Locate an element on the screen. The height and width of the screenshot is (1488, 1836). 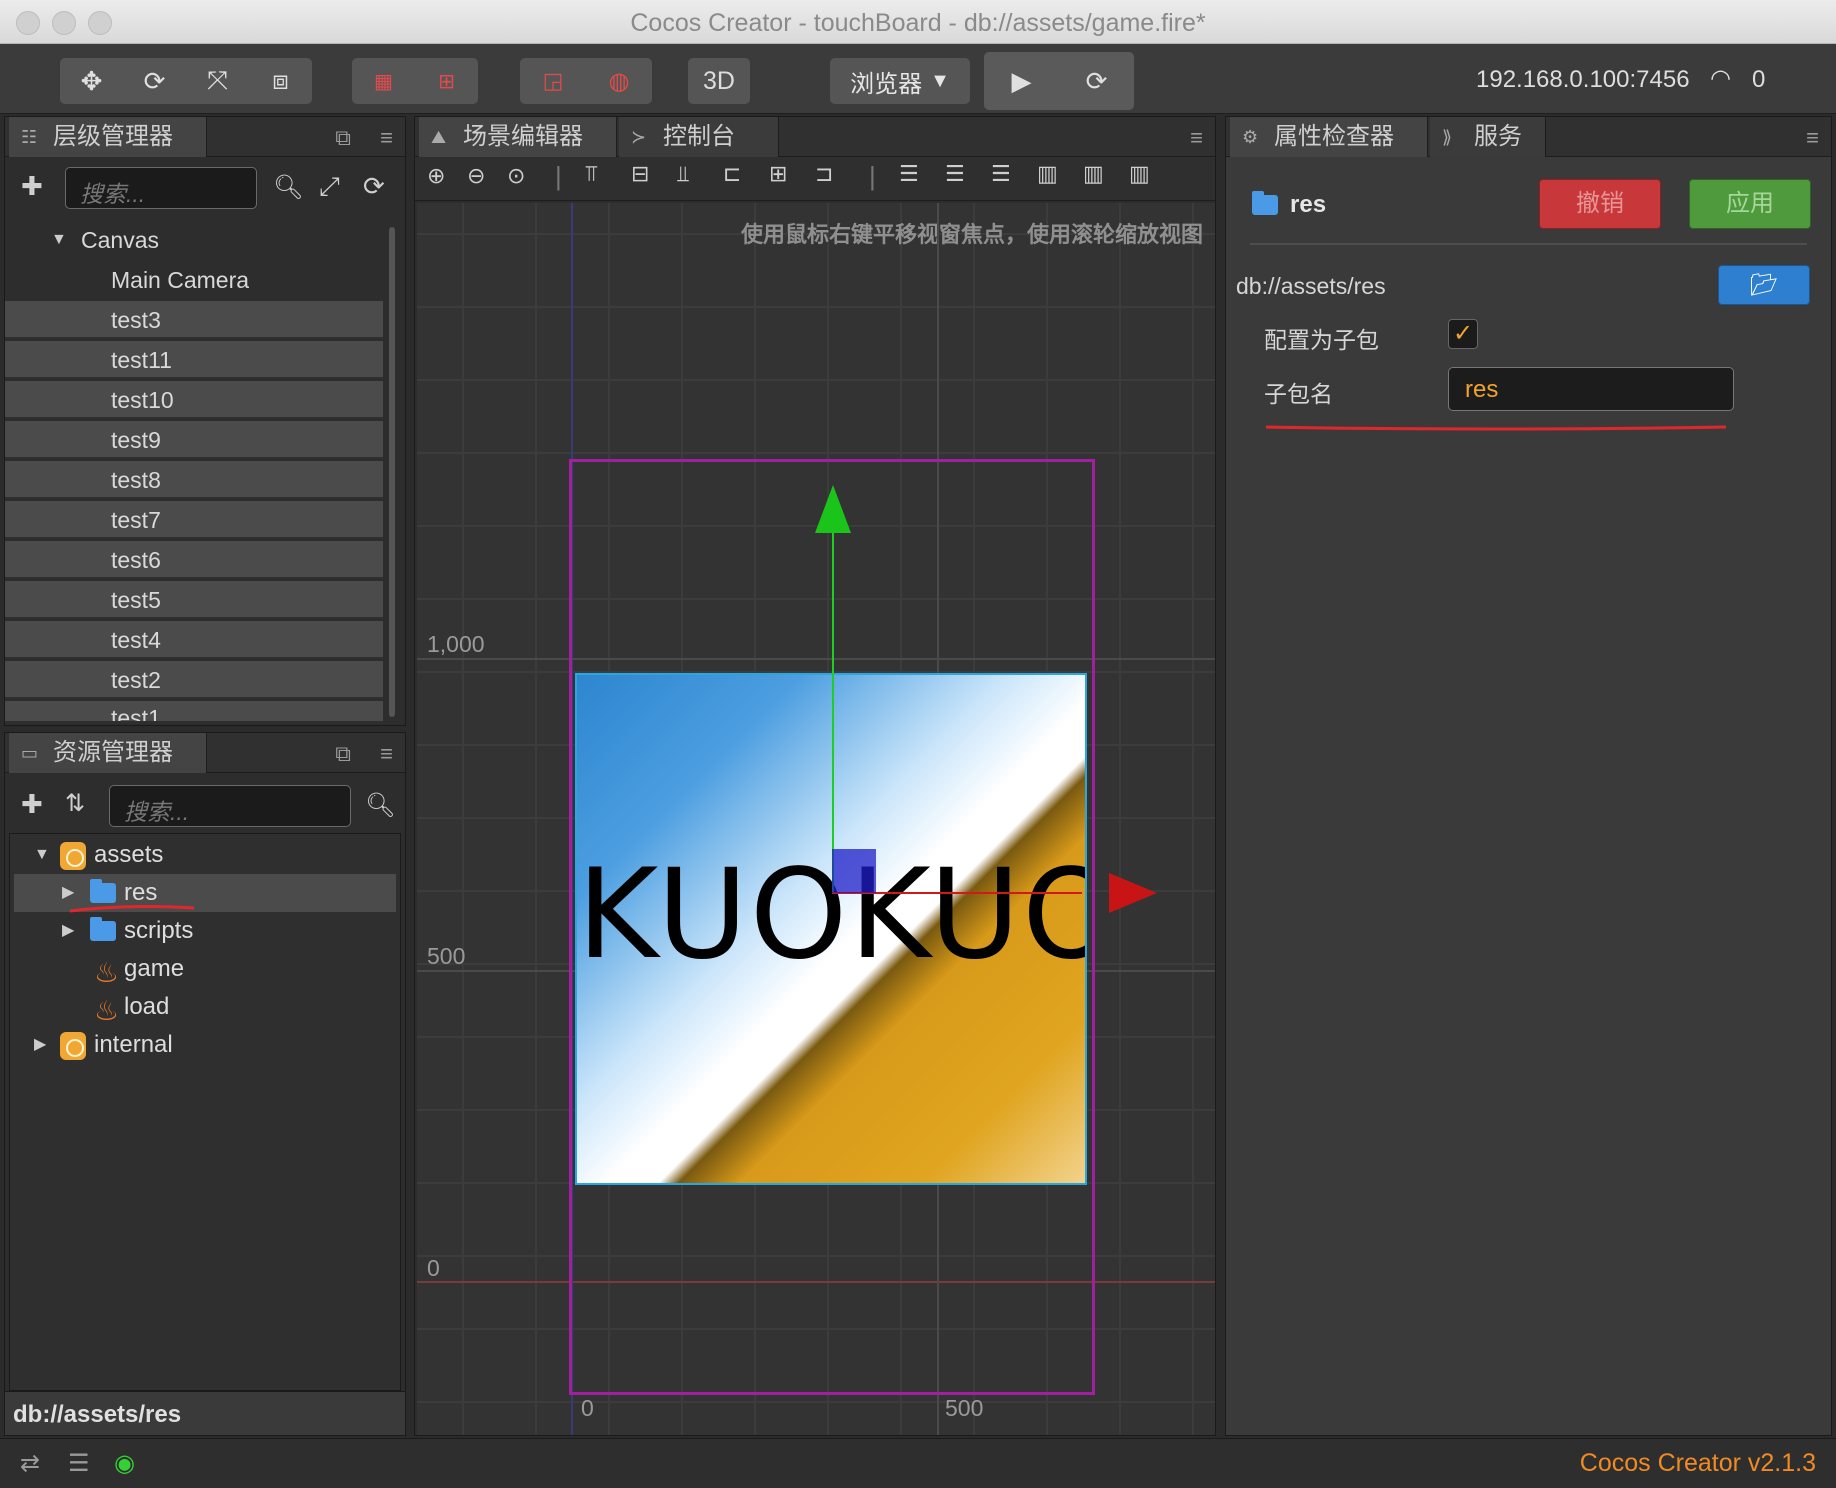
gizmo-y-arrow-icon is located at coordinates (833, 509).